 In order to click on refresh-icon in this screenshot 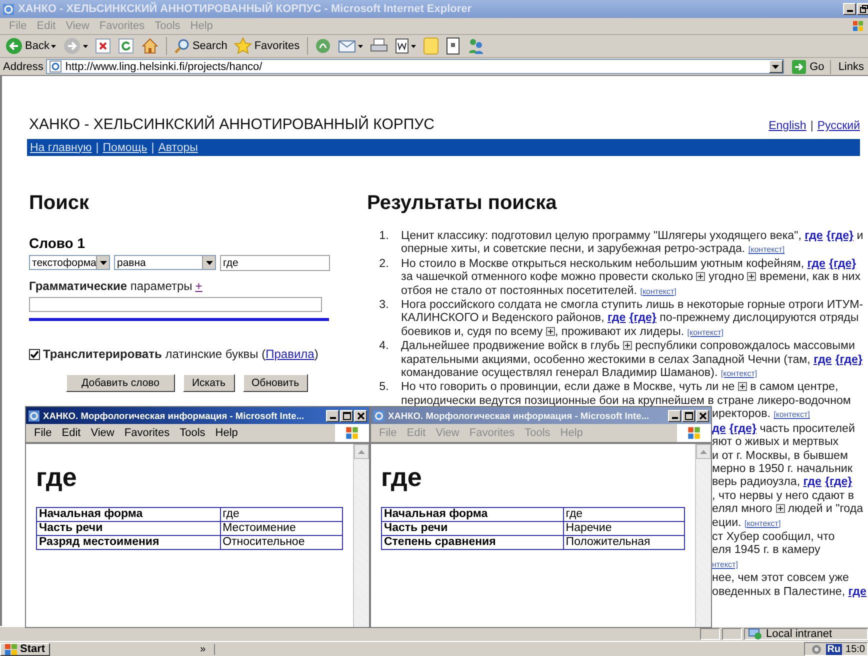, I will do `click(126, 46)`.